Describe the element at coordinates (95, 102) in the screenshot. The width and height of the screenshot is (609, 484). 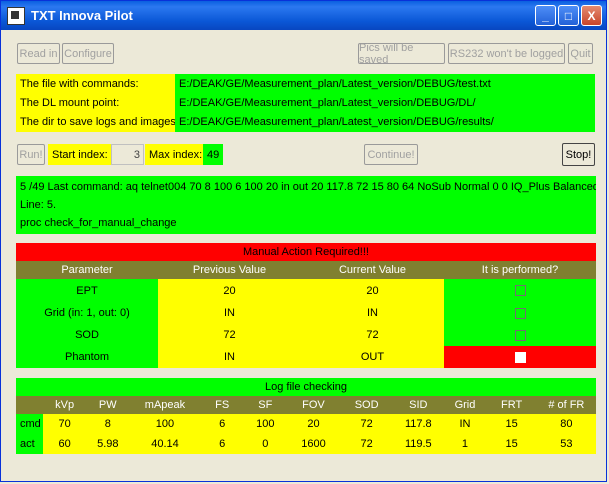
I see `dl-mount-label: The DL mount point:` at that location.